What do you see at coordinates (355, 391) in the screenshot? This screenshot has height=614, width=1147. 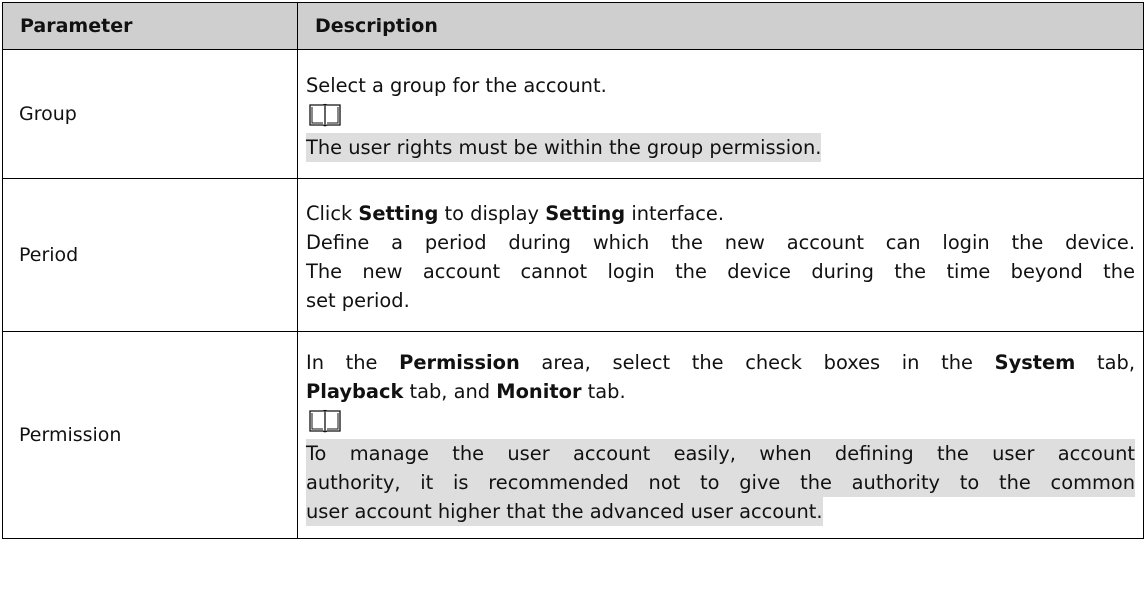 I see `bold-term-playback: Playback` at bounding box center [355, 391].